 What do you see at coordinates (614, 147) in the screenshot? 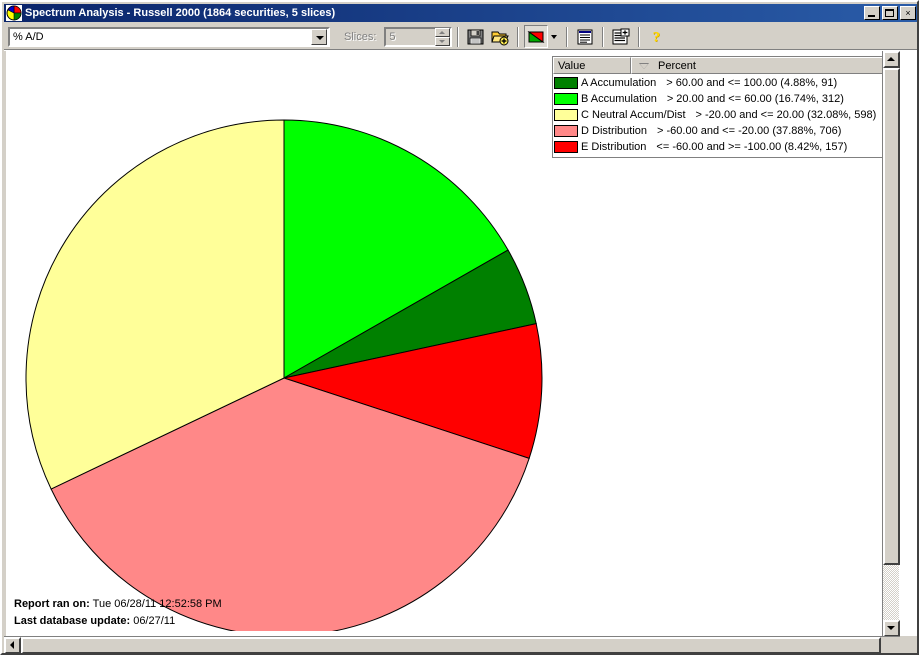
I see `legend-row-name: E Distribution` at bounding box center [614, 147].